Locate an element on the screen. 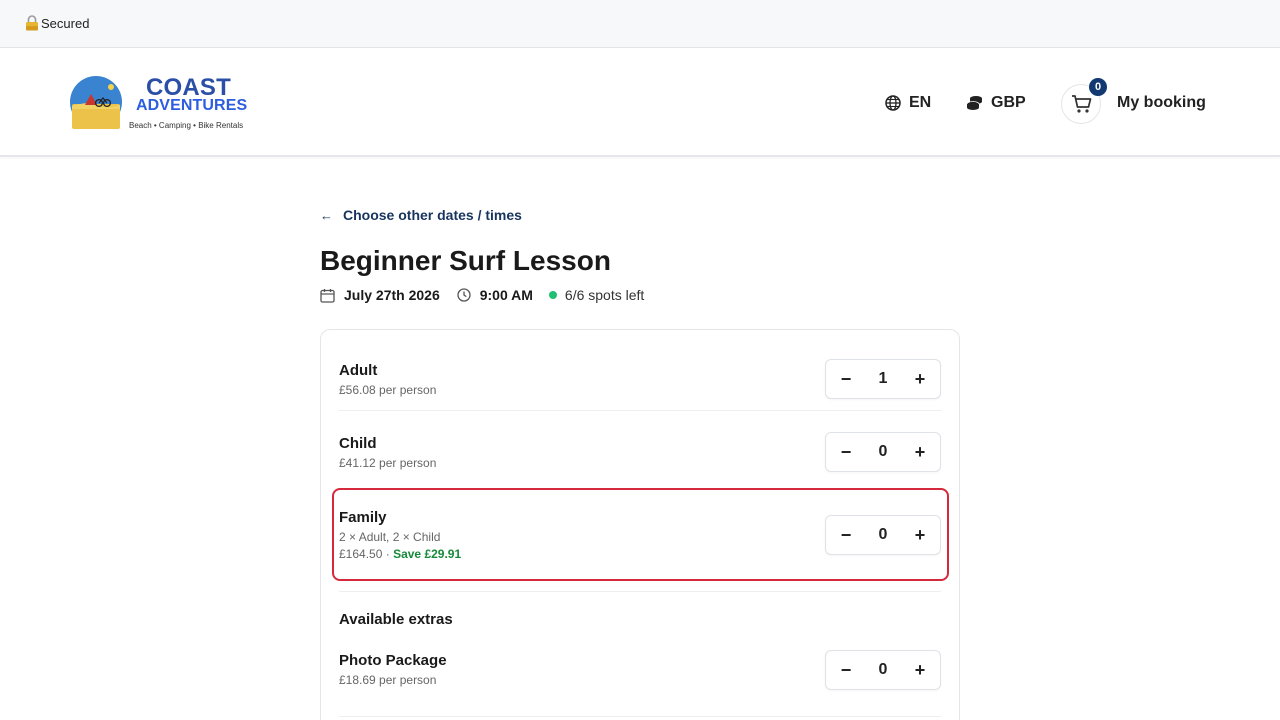 This screenshot has height=720, width=1280. calendar-icon is located at coordinates (327, 295).